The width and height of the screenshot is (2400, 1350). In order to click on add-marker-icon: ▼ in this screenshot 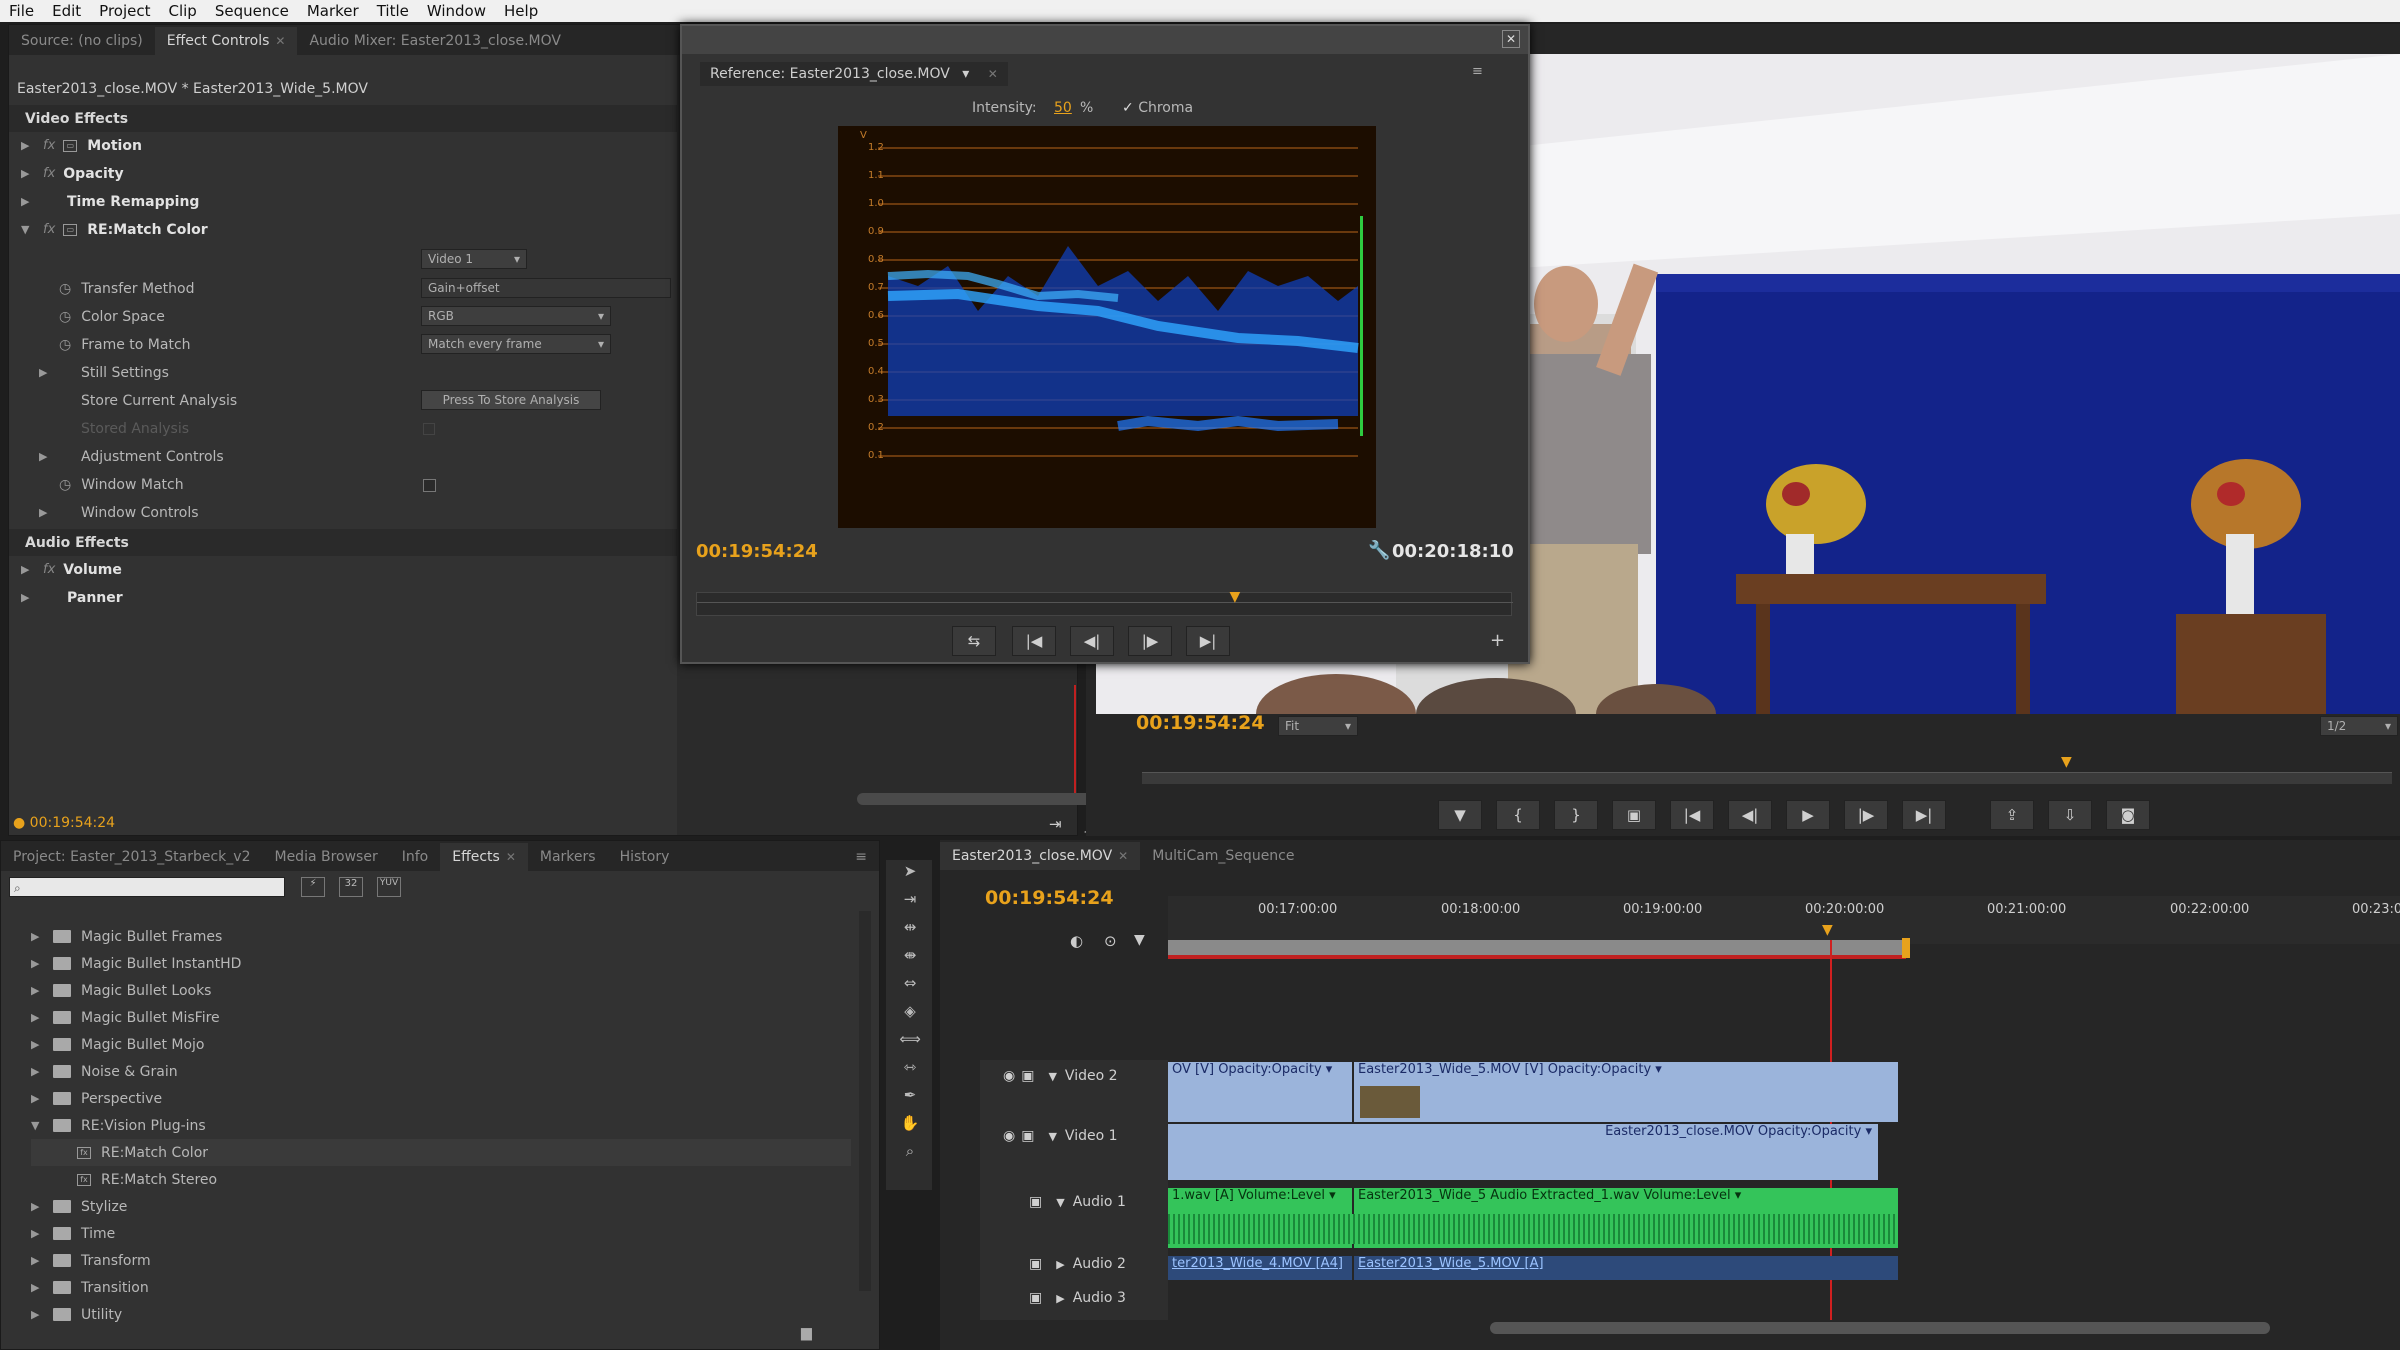, I will do `click(1139, 940)`.